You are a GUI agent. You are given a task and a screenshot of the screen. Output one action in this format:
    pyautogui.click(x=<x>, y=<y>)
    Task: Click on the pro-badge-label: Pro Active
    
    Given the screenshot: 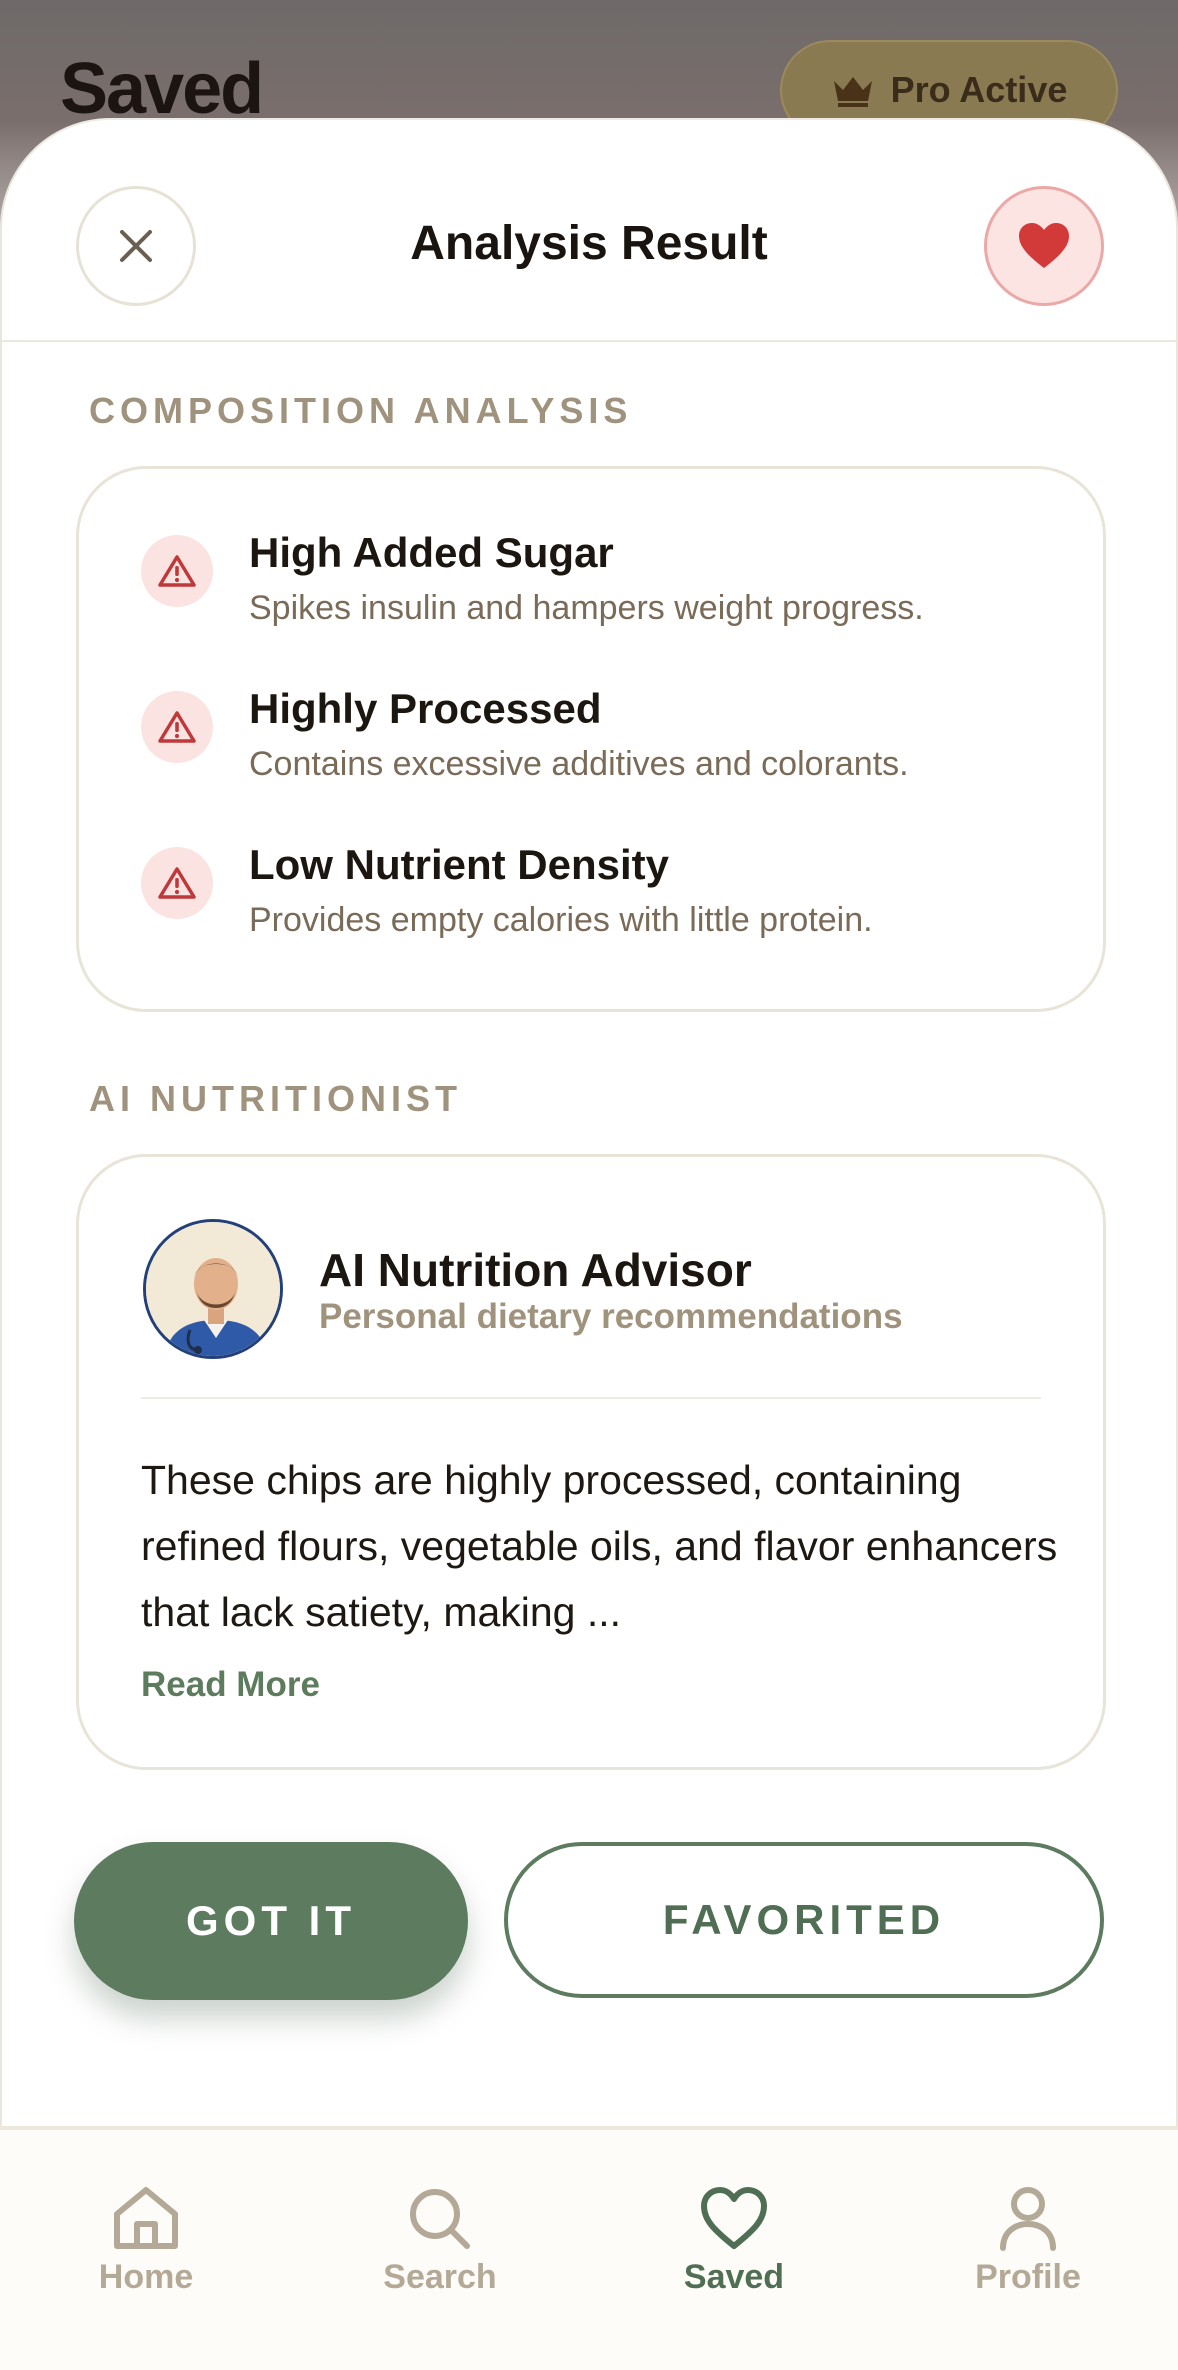 What is the action you would take?
    pyautogui.click(x=979, y=89)
    